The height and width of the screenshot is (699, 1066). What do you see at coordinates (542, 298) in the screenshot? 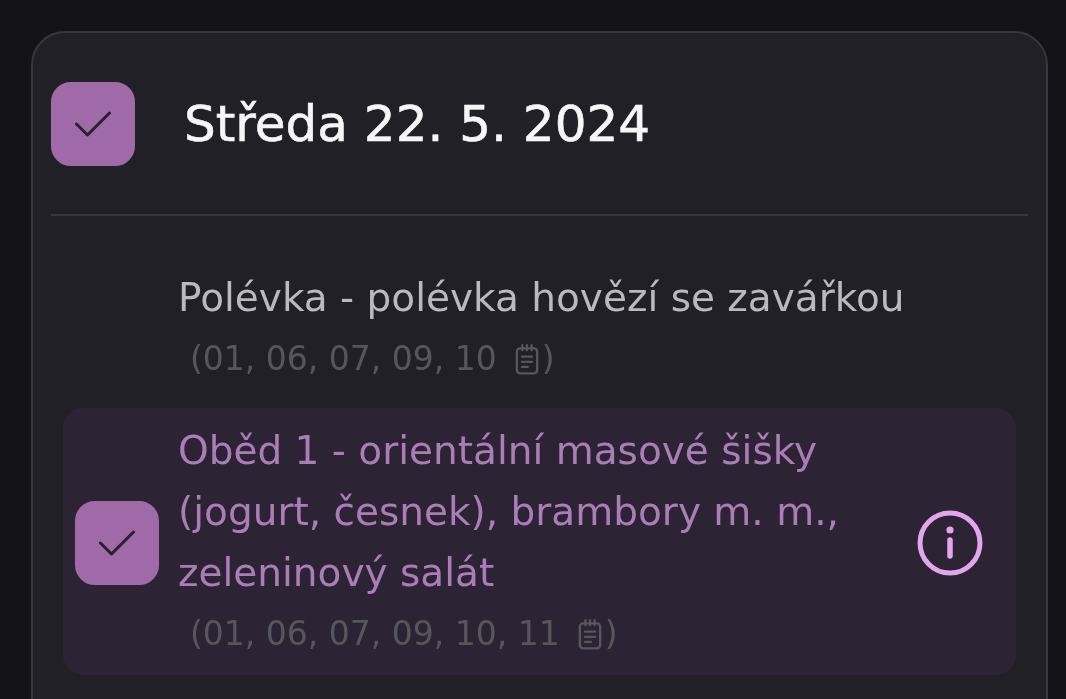
I see `meal-name: Polévka - polévka hovězí se zavářkou` at bounding box center [542, 298].